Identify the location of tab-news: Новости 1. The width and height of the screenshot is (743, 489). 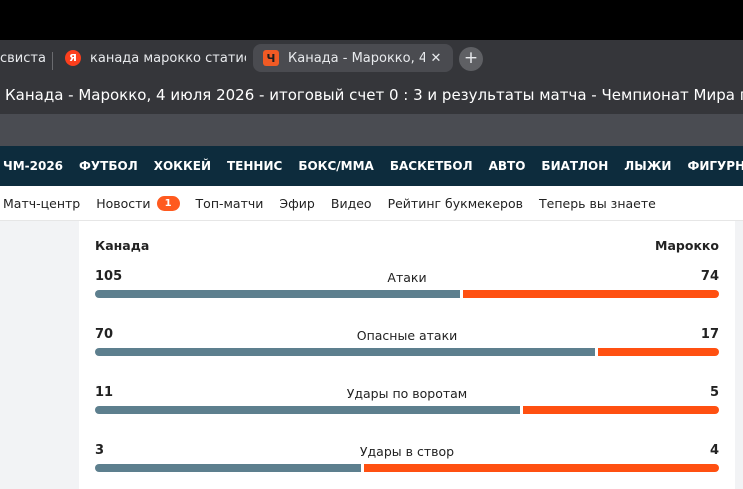
(138, 203).